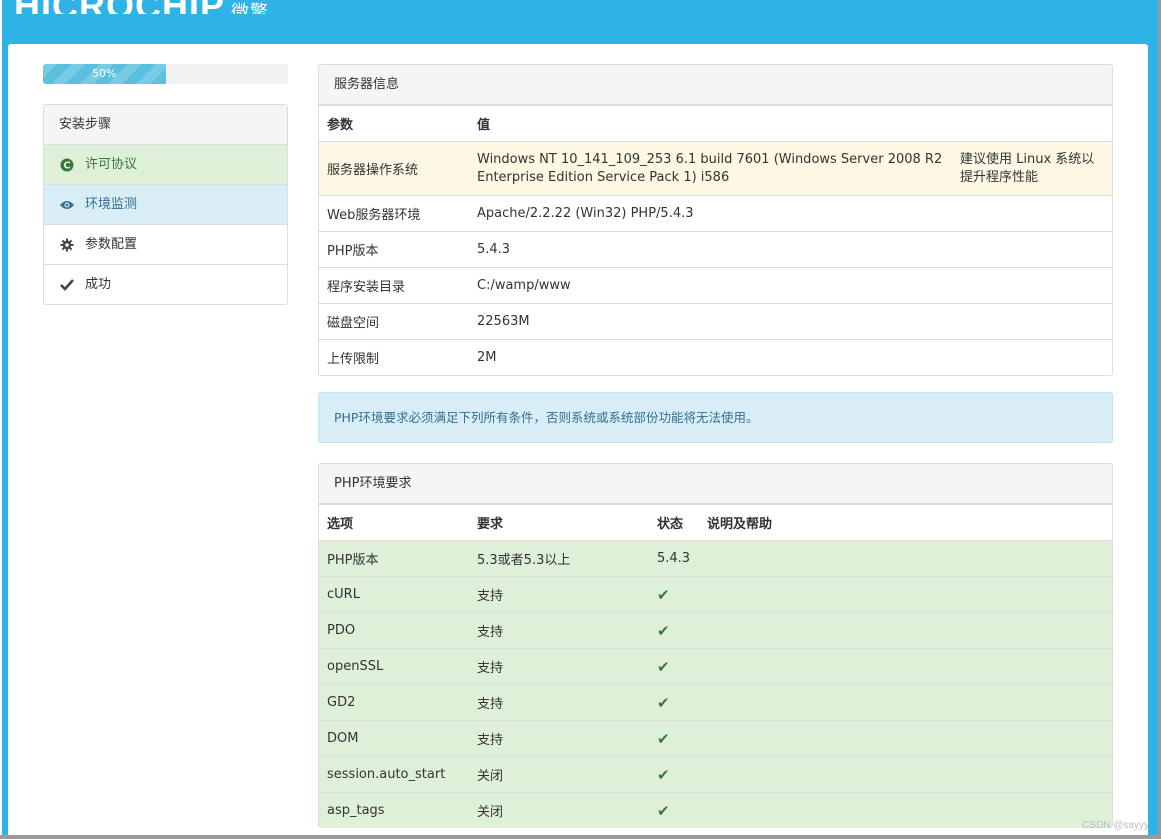 The height and width of the screenshot is (839, 1161). Describe the element at coordinates (715, 810) in the screenshot. I see `table-row: asp_tags 关闭 ✔` at that location.